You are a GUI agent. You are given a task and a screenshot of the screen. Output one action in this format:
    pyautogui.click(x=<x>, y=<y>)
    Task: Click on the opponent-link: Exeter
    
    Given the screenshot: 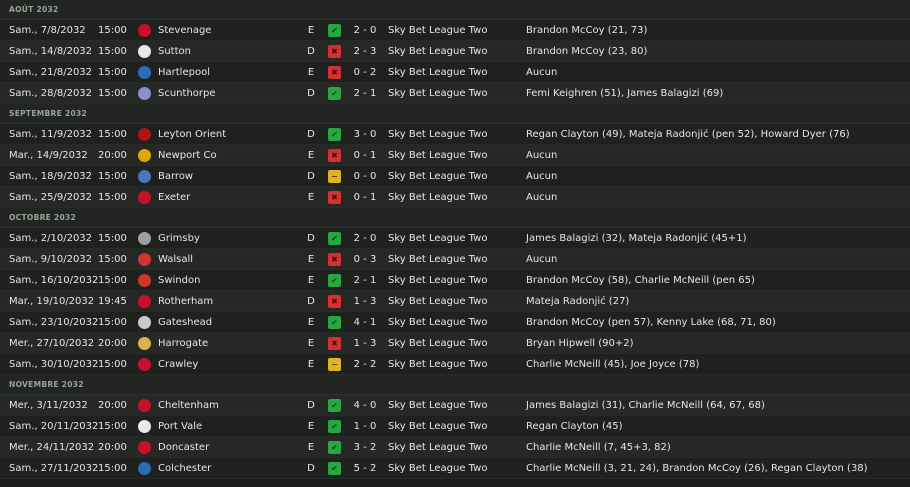 What is the action you would take?
    pyautogui.click(x=174, y=197)
    